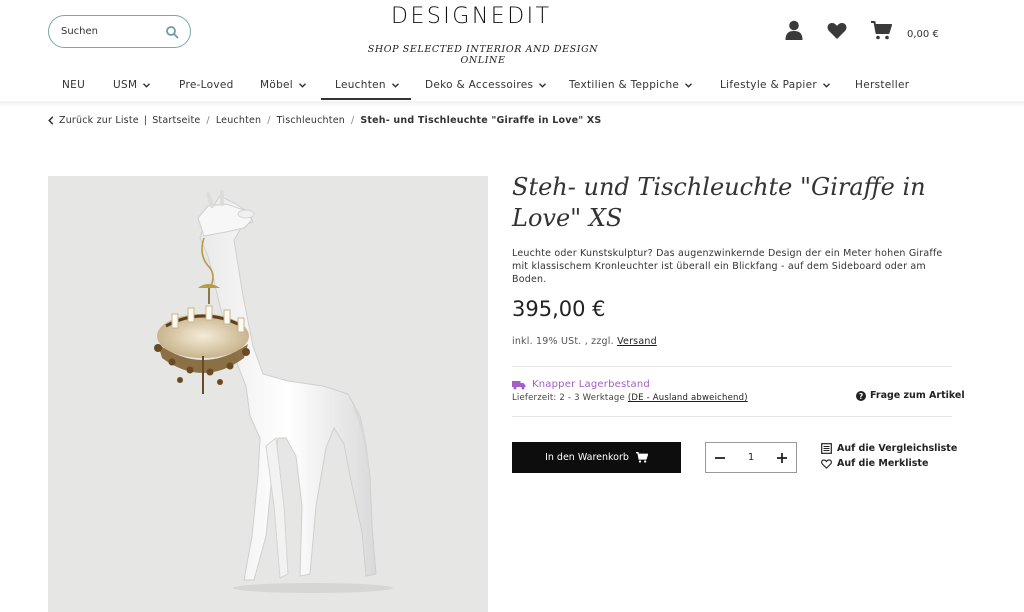  I want to click on search-box, so click(119, 31).